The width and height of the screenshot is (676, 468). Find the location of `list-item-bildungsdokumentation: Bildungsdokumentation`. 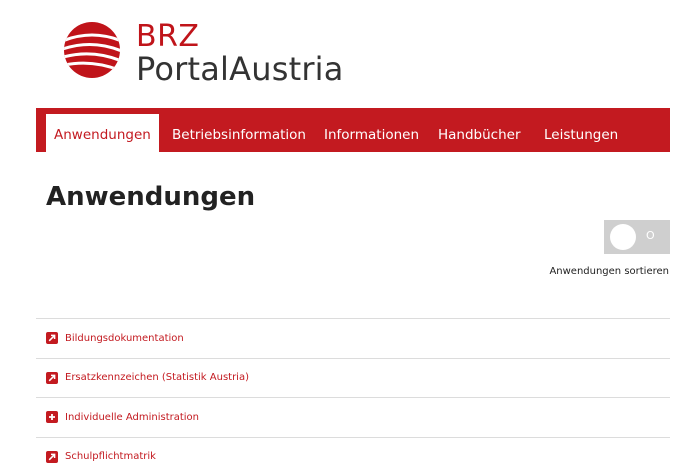

list-item-bildungsdokumentation: Bildungsdokumentation is located at coordinates (353, 338).